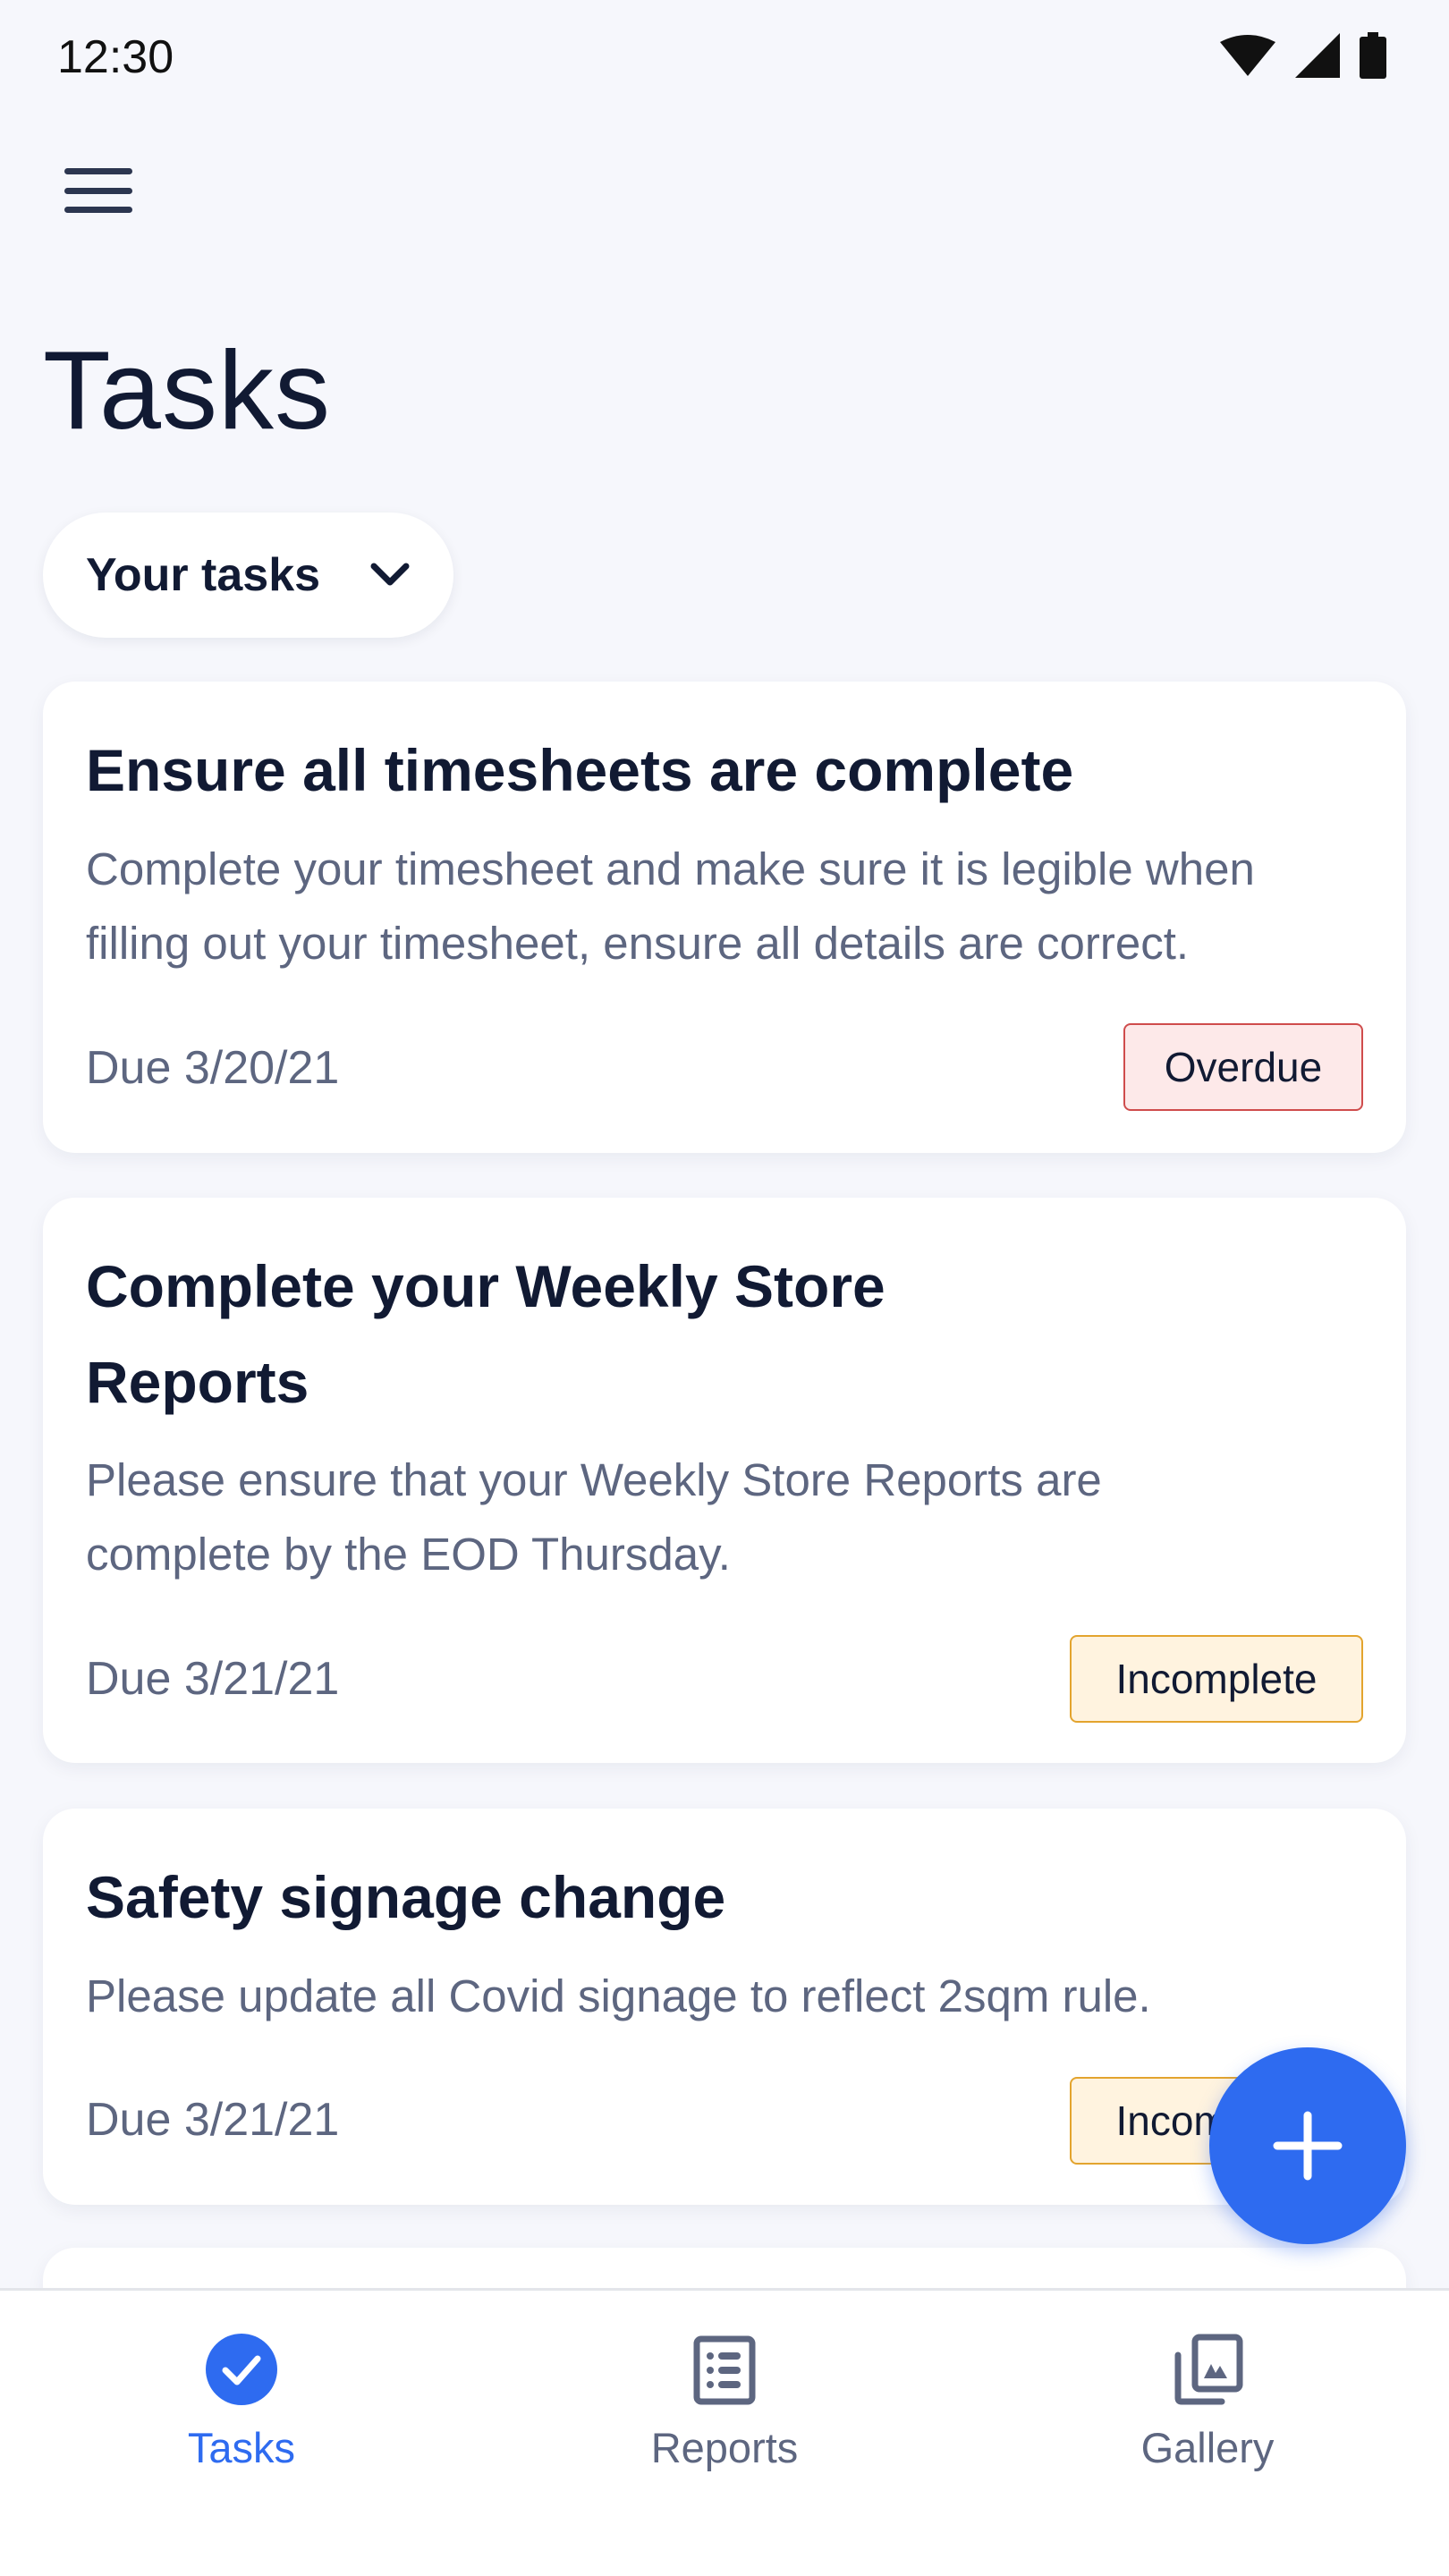 The height and width of the screenshot is (2576, 1449). Describe the element at coordinates (1373, 55) in the screenshot. I see `battery-icon` at that location.